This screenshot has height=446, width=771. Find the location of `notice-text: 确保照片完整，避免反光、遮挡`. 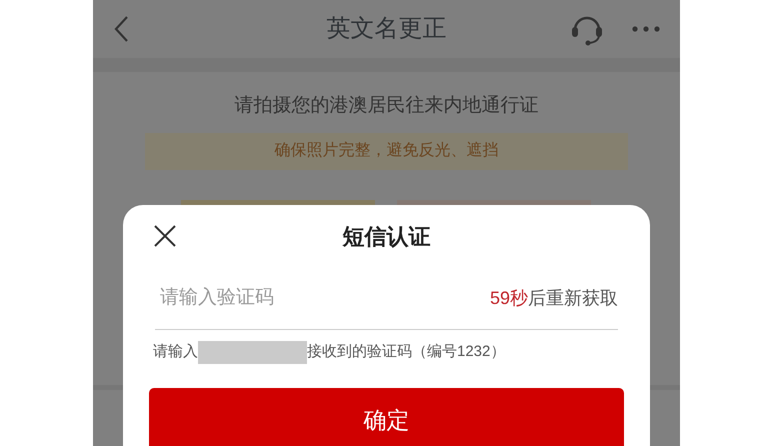

notice-text: 确保照片完整，避免反光、遮挡 is located at coordinates (386, 150).